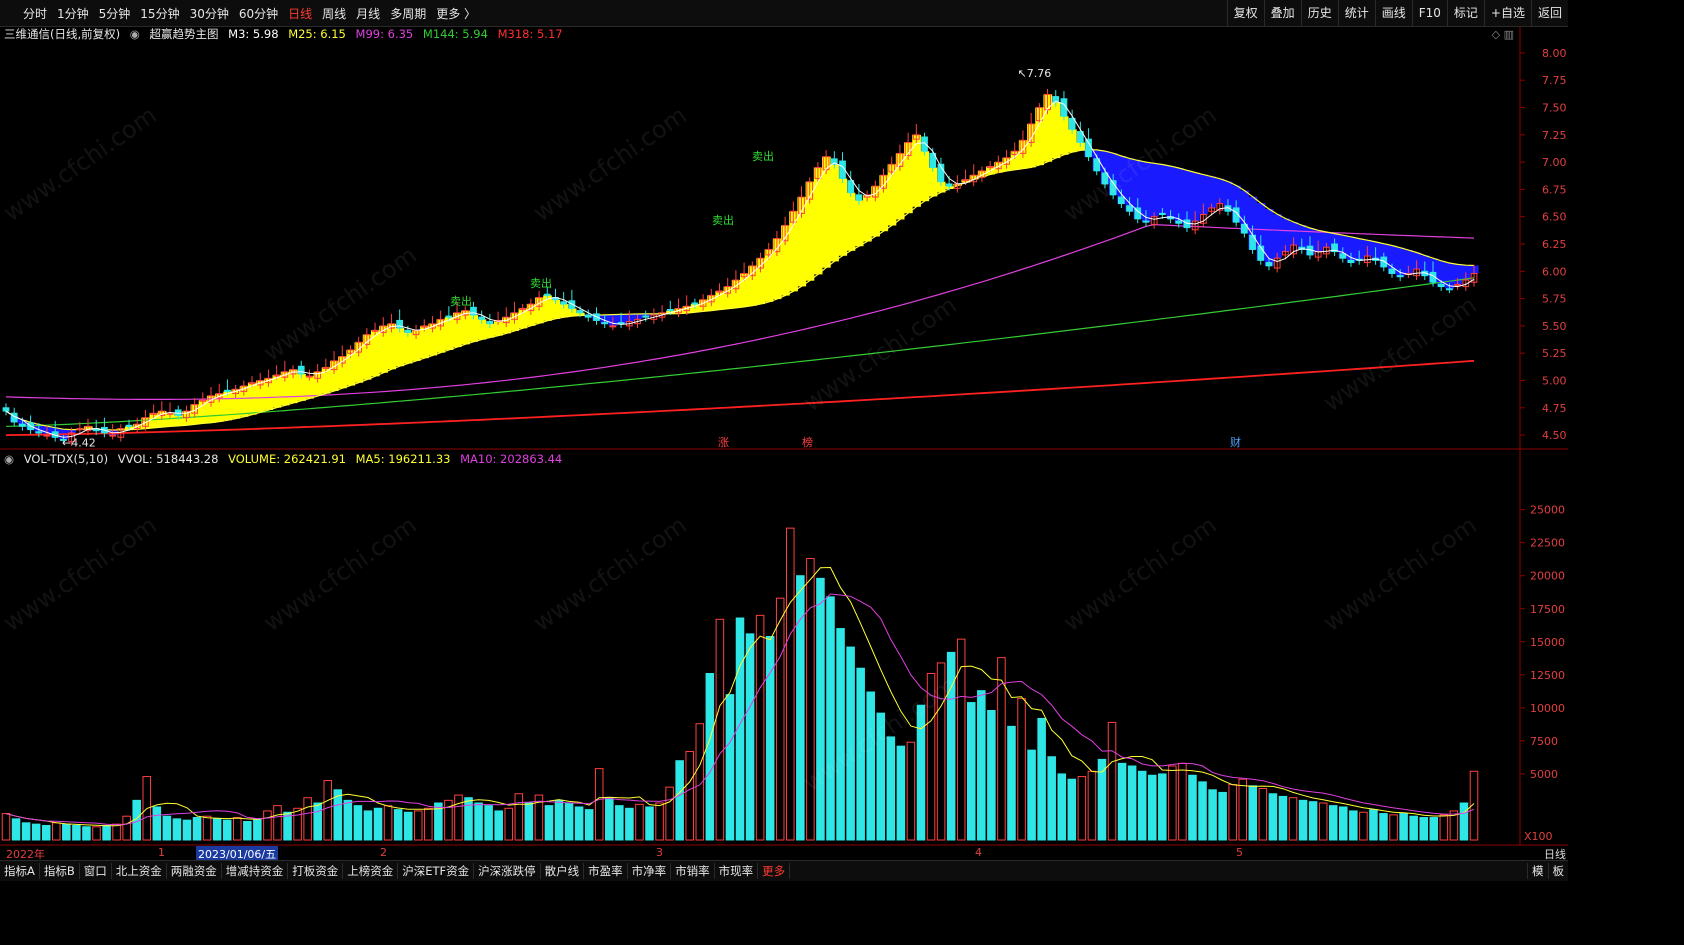 Image resolution: width=1684 pixels, height=945 pixels. What do you see at coordinates (255, 871) in the screenshot?
I see `indicator-tab-5: 增减持资金` at bounding box center [255, 871].